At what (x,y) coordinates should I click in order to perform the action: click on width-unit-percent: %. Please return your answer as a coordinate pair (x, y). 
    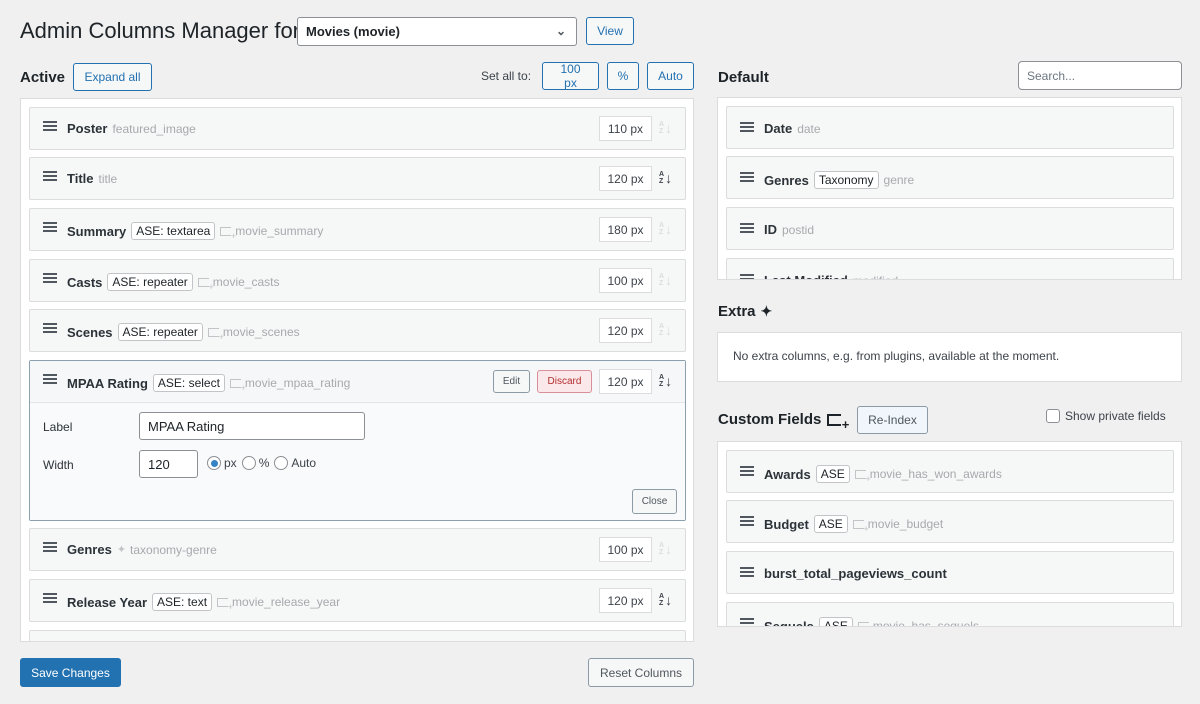
    Looking at the image, I should click on (255, 463).